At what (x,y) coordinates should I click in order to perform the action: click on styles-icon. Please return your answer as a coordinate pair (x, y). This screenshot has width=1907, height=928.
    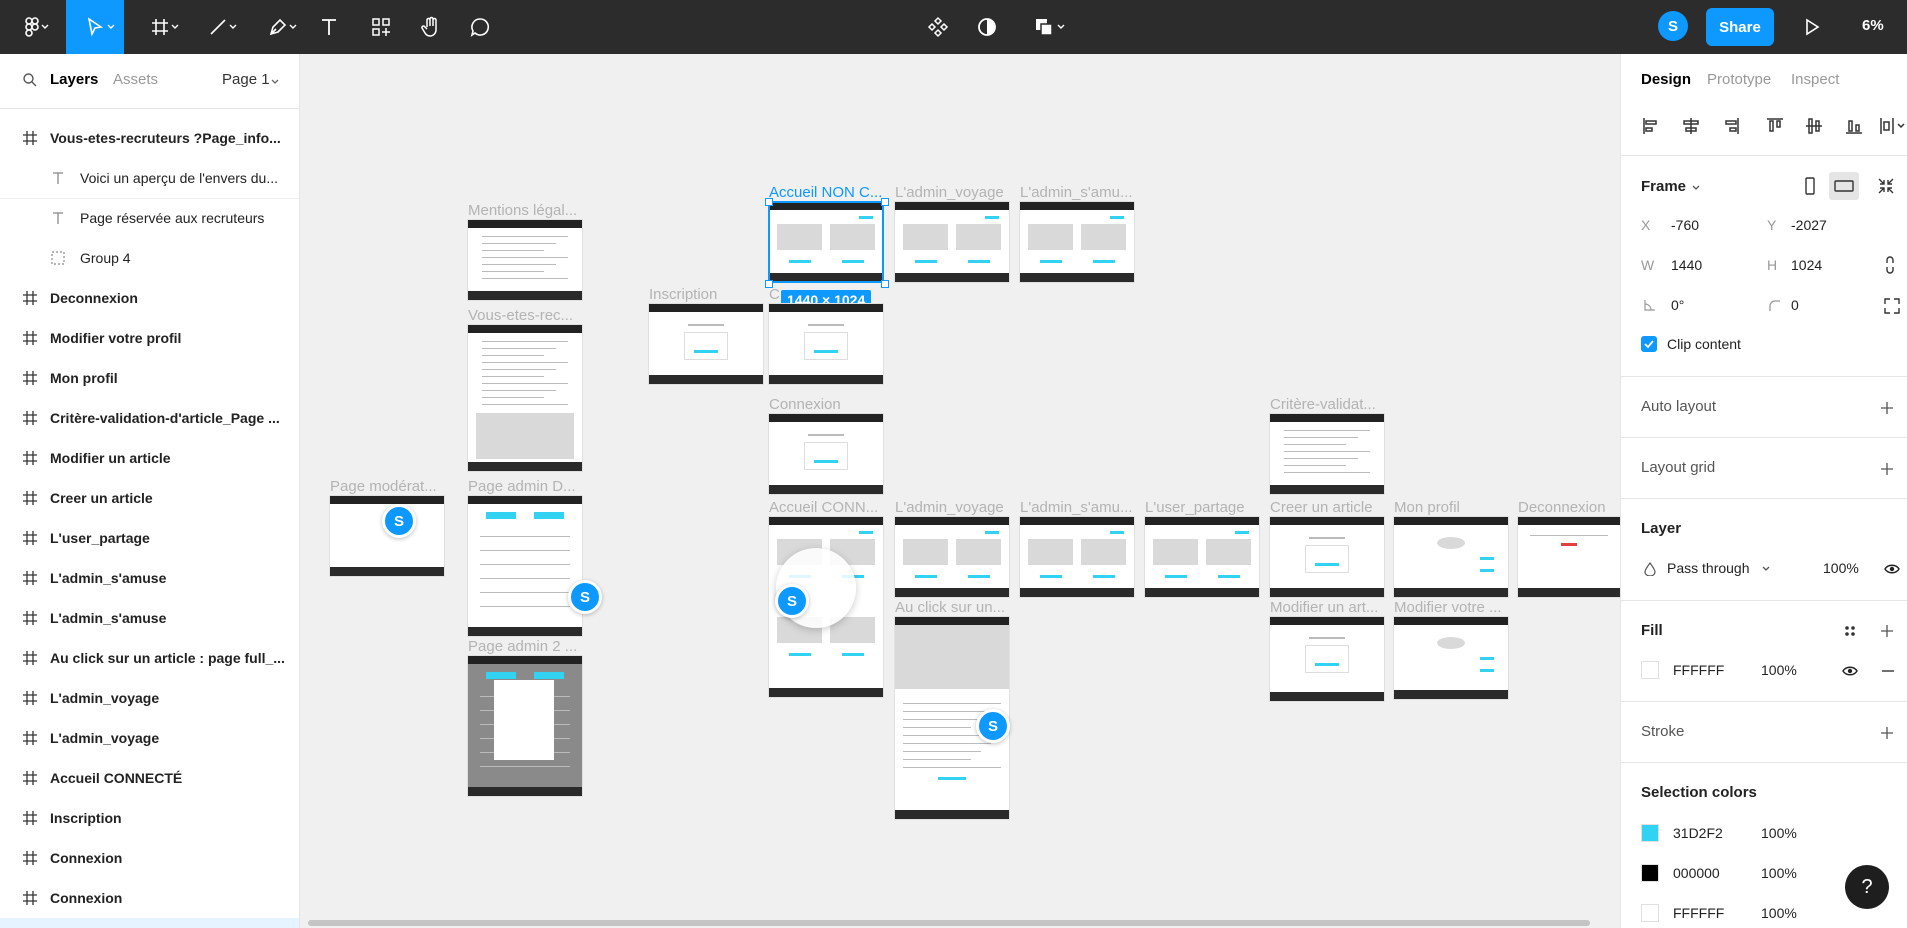
    Looking at the image, I should click on (1850, 631).